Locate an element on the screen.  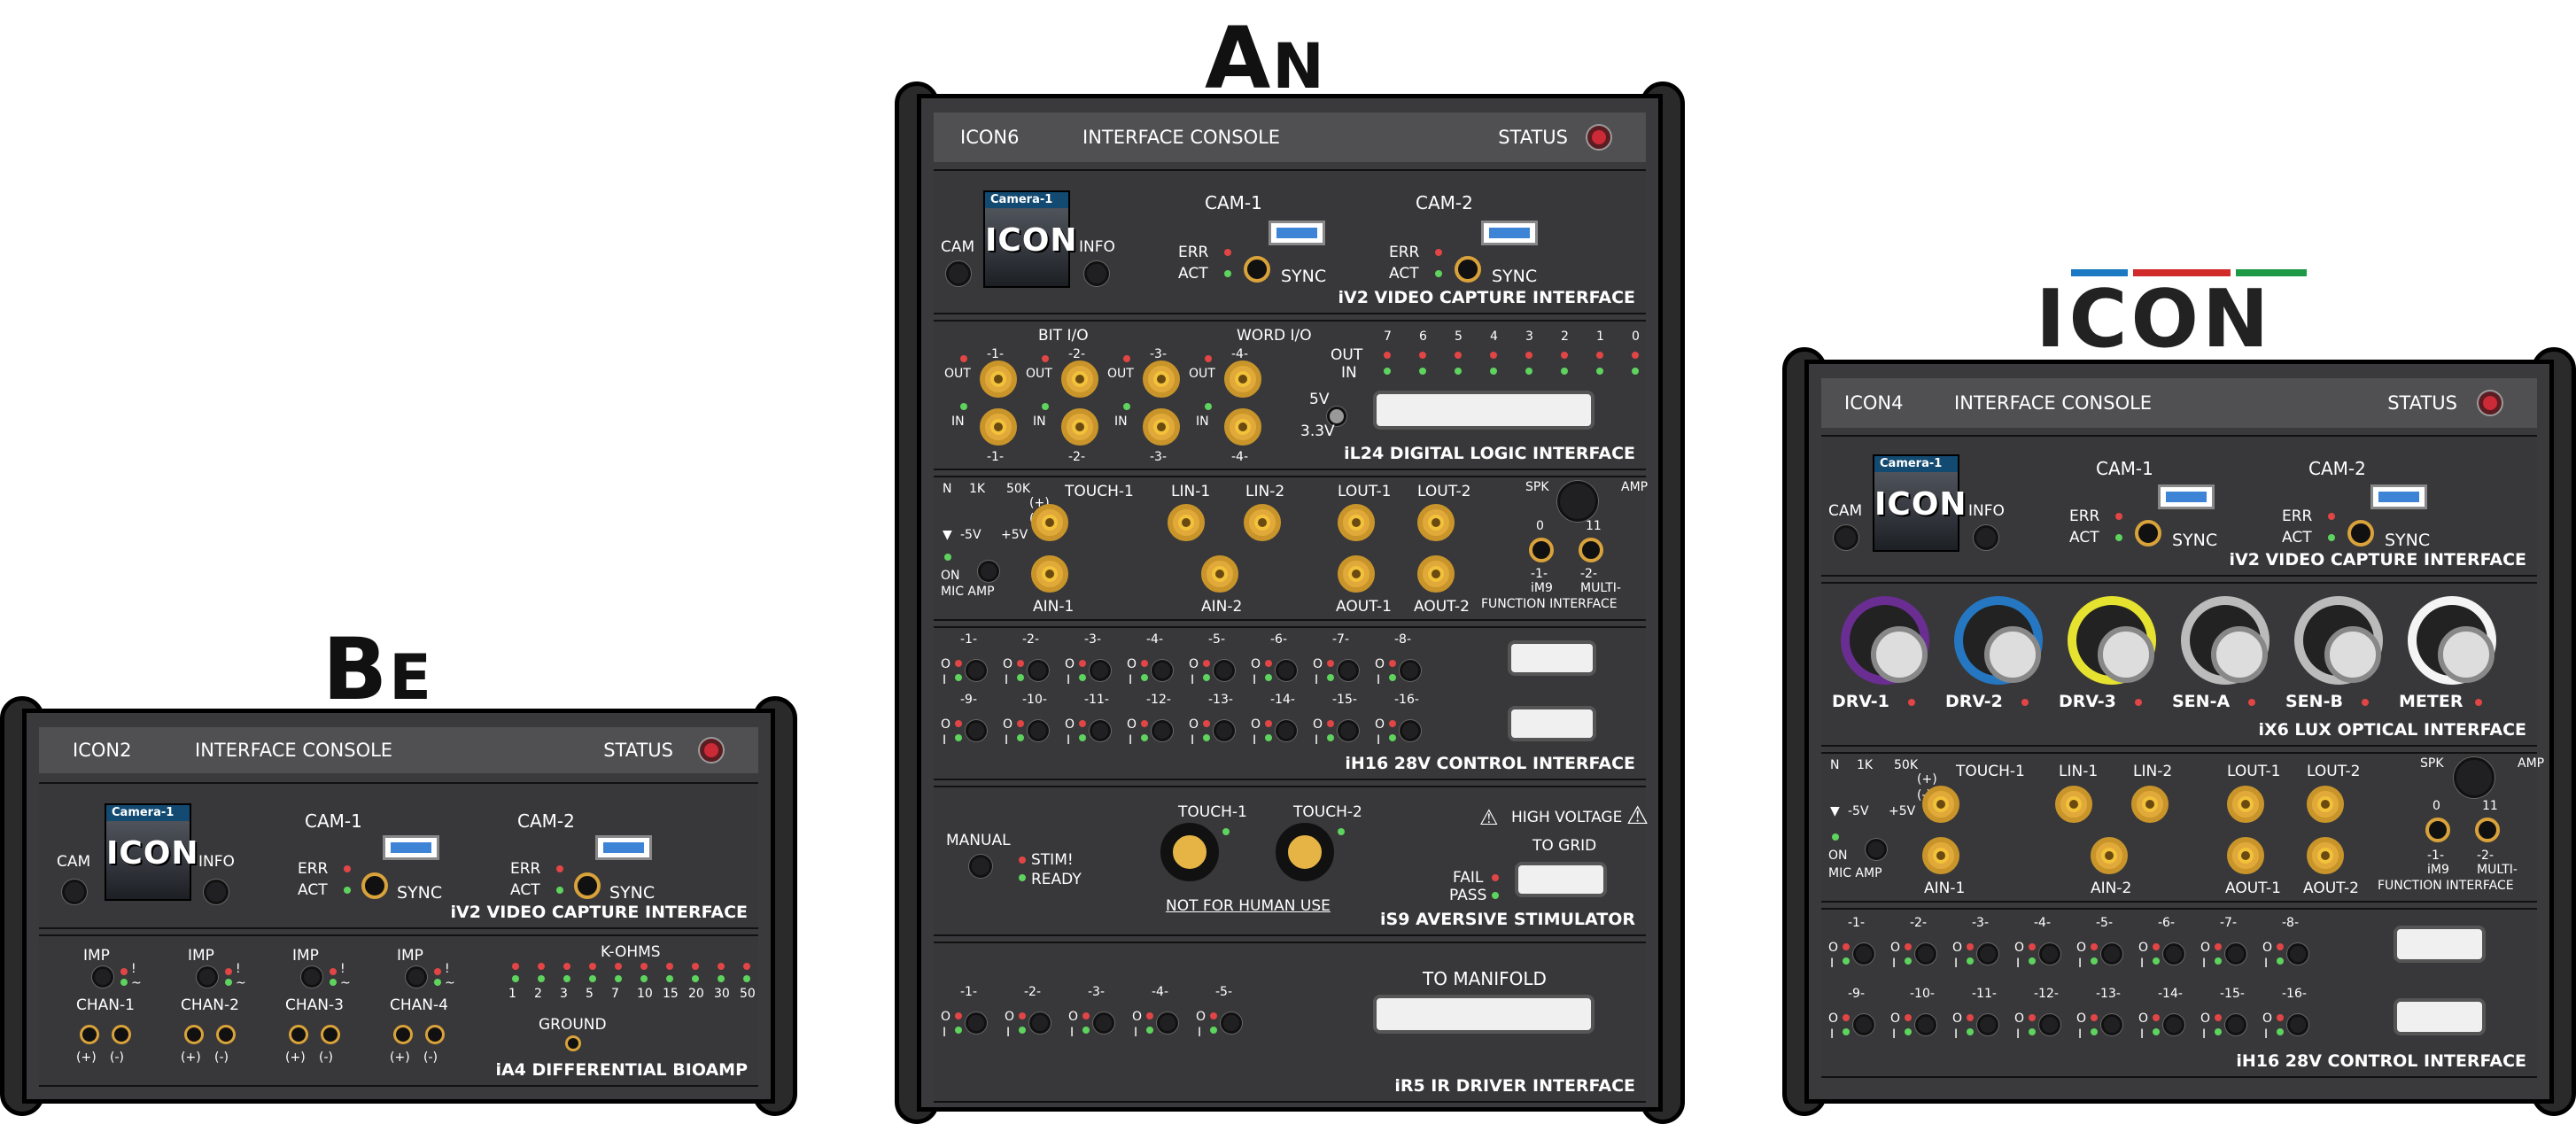
touch2-jack is located at coordinates (1305, 852).